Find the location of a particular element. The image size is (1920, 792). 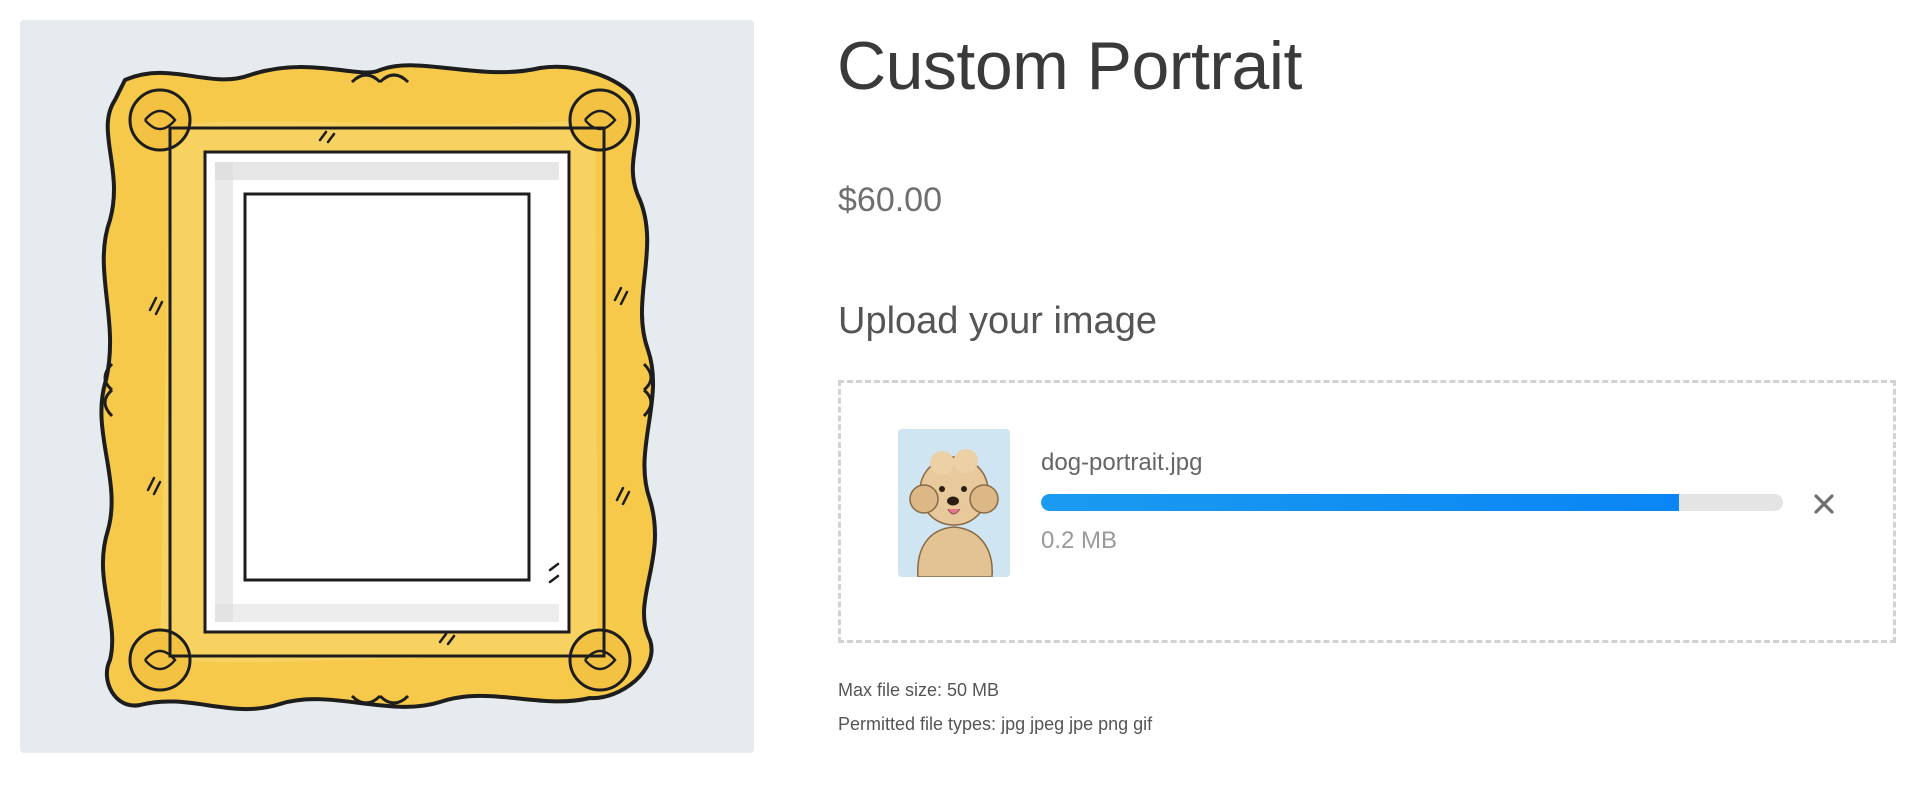

uploaded-file-size: 0.2 MB is located at coordinates (1079, 540).